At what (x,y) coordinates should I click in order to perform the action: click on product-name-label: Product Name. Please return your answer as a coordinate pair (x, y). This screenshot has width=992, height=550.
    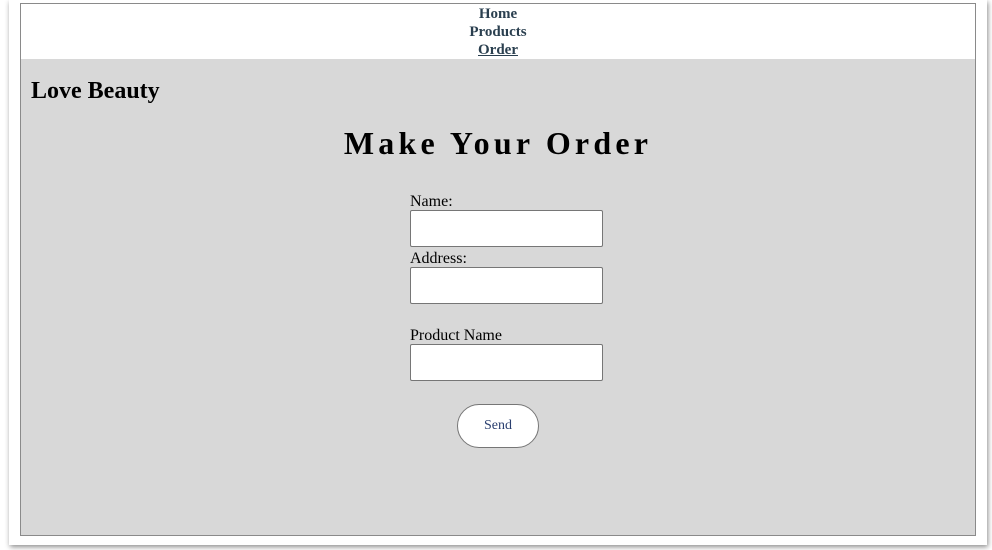
    Looking at the image, I should click on (456, 335).